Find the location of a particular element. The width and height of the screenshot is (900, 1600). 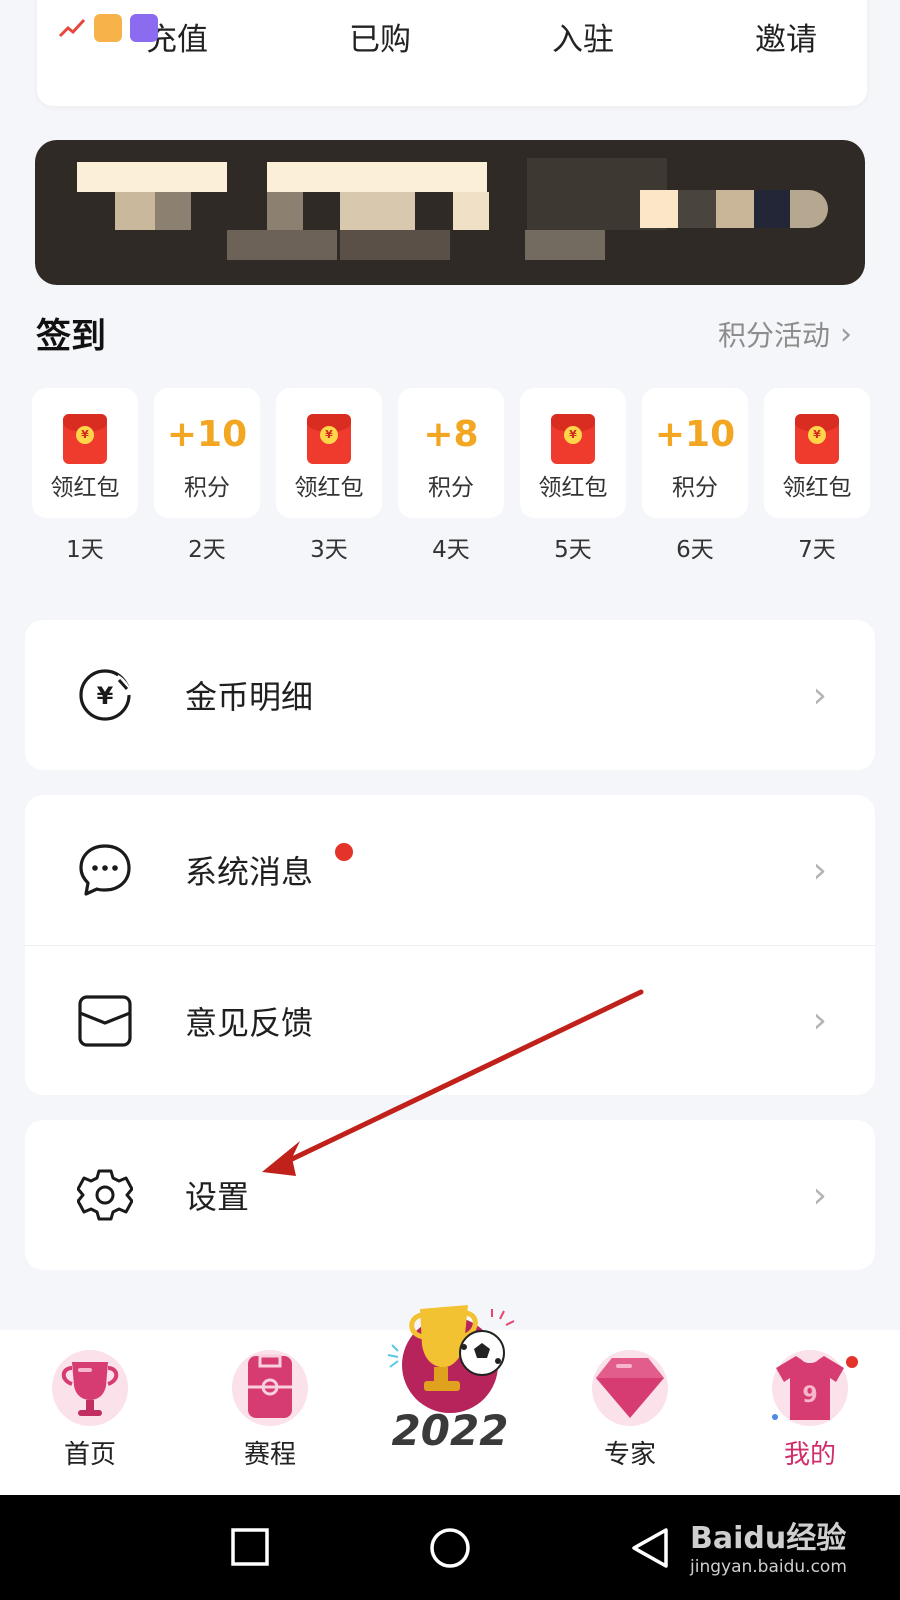

signin-day-5: ¥ 领红包 is located at coordinates (573, 453).